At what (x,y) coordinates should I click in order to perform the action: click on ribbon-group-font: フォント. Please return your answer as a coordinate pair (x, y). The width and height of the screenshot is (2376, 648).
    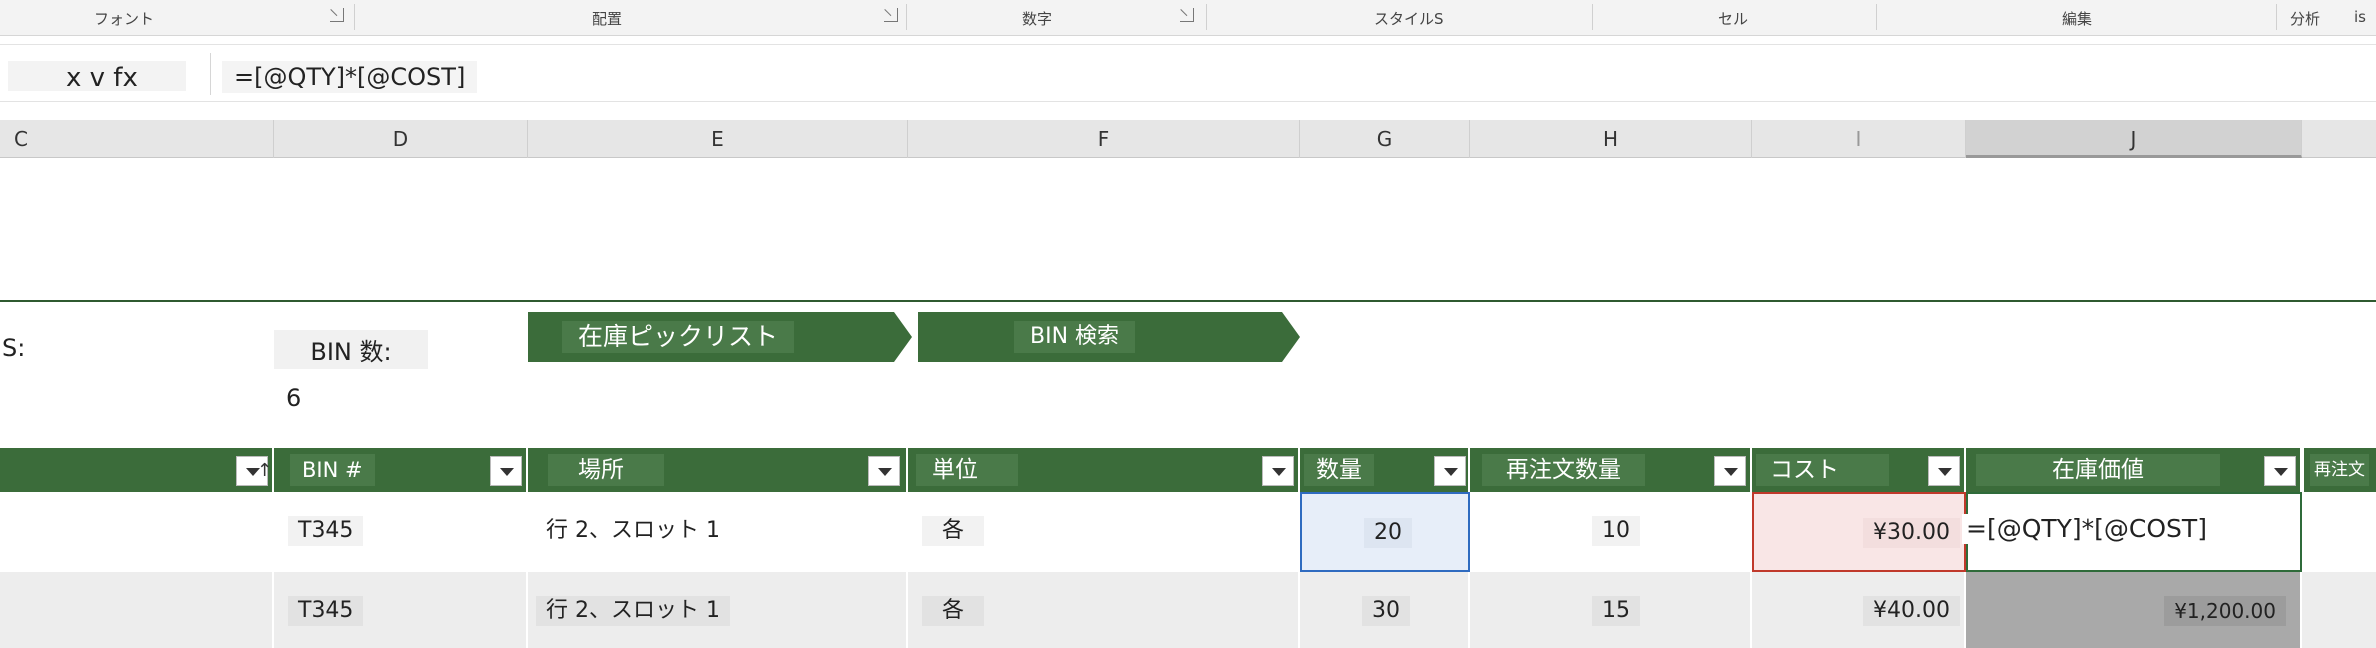
    Looking at the image, I should click on (124, 18).